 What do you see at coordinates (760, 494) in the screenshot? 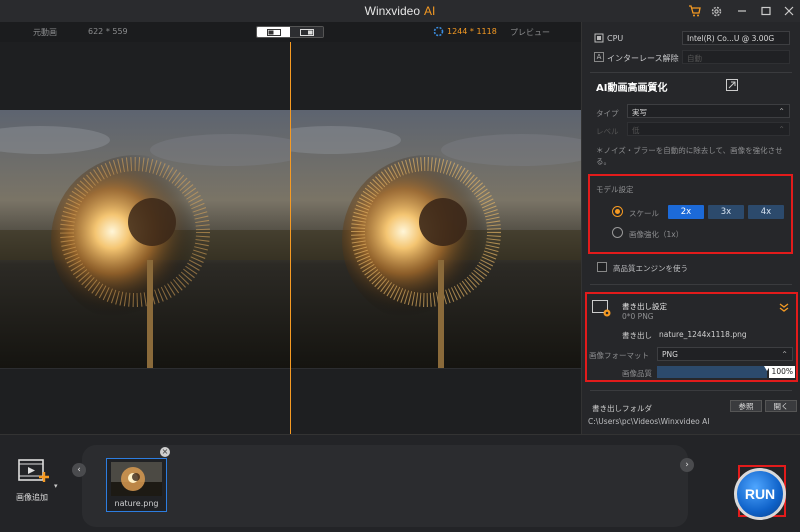
I see `run-button: RUN` at bounding box center [760, 494].